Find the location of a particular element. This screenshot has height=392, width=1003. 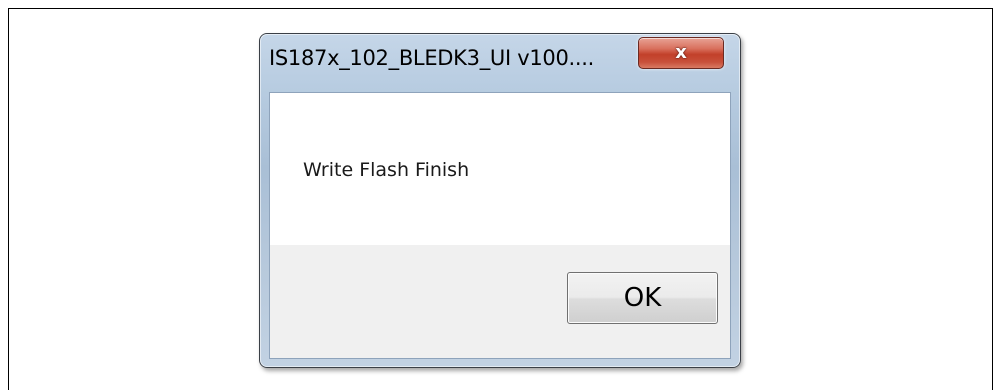

button-area: OK is located at coordinates (500, 301).